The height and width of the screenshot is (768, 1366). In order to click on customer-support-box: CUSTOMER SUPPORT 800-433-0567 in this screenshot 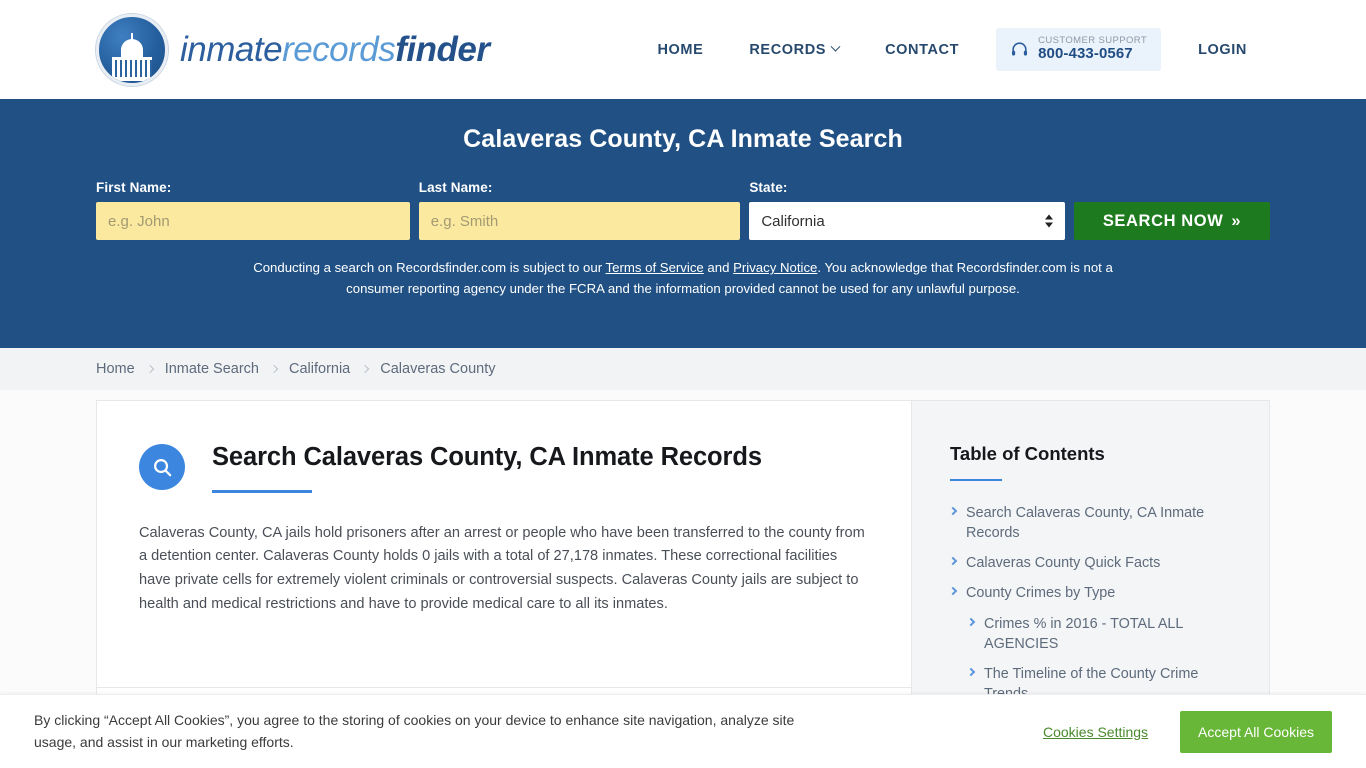, I will do `click(1079, 49)`.